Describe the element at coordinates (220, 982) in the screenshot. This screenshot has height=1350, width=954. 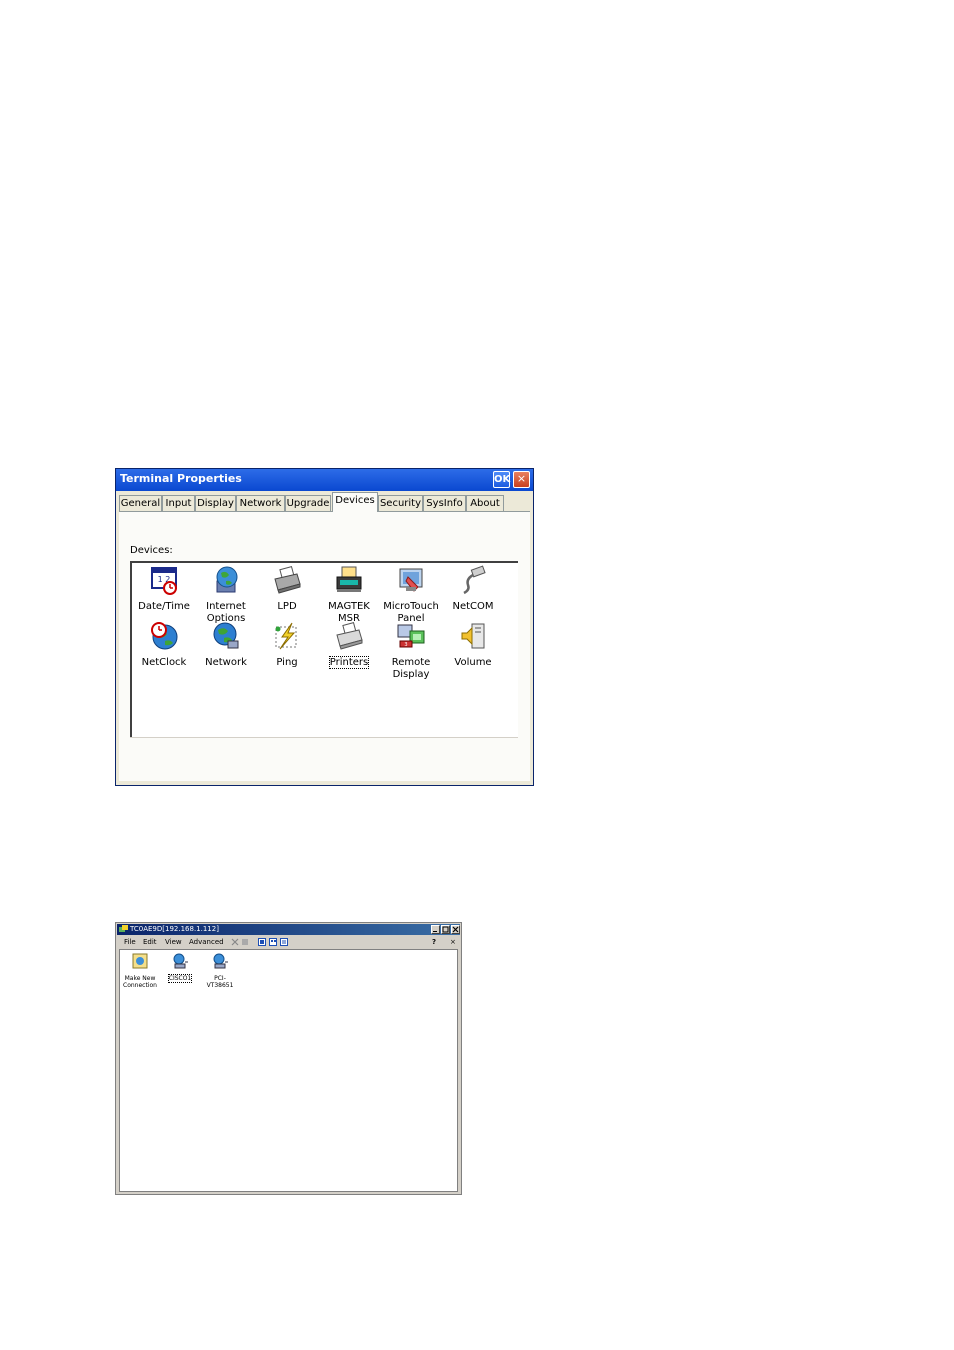
I see `connection-label: PCI- VT38651` at that location.